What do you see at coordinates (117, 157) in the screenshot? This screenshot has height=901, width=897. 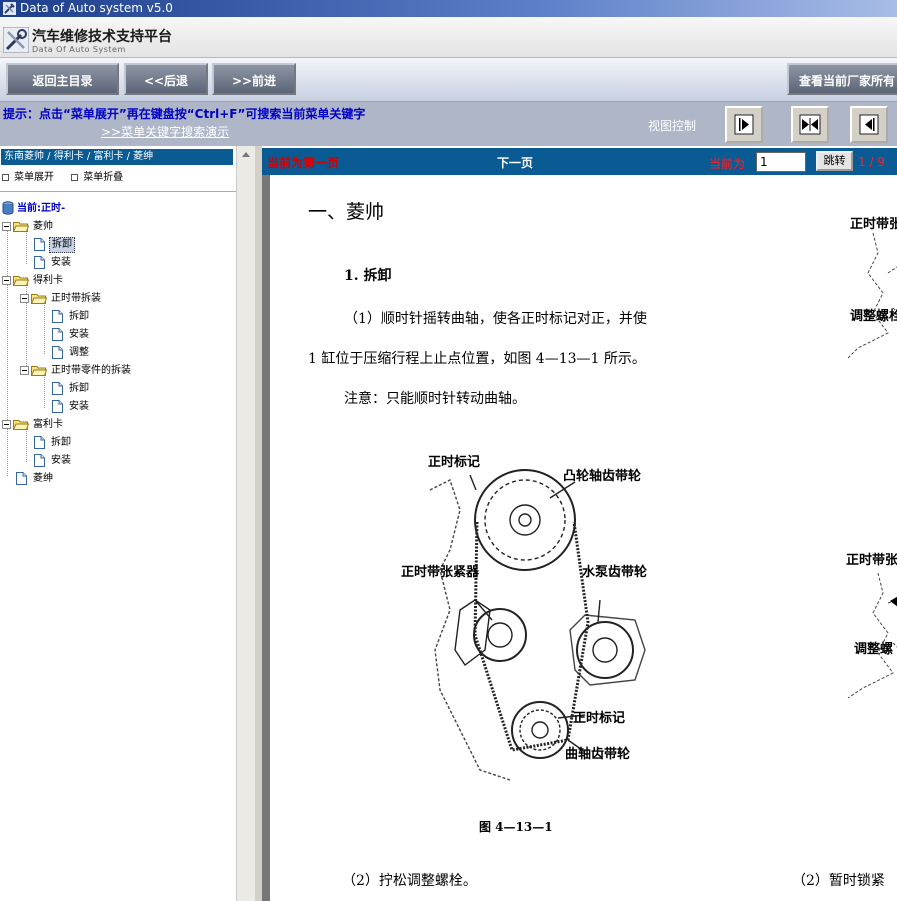 I see `breadcrumb: 东南菱帅 / 得利卡 / 富利卡 / 菱绅` at bounding box center [117, 157].